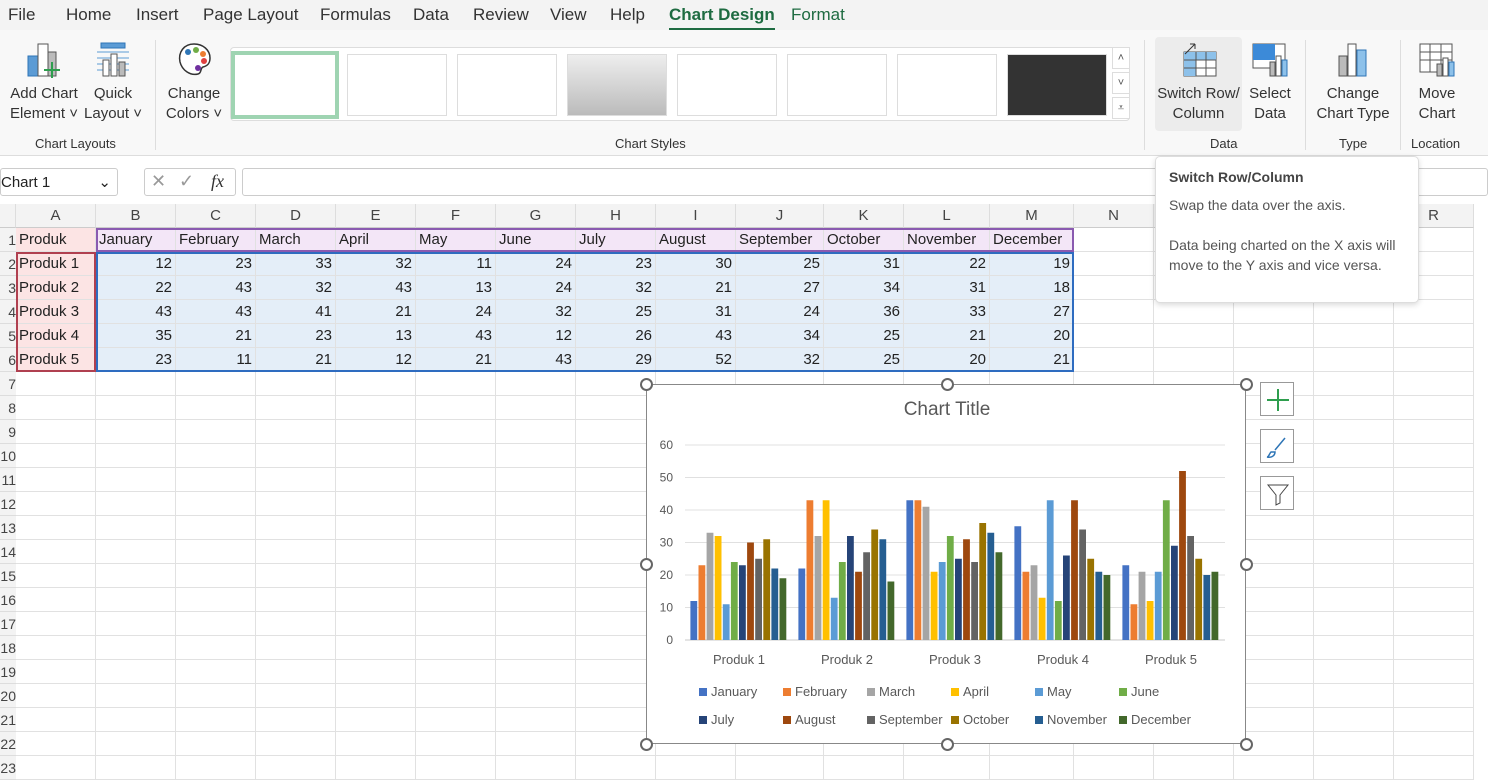 Image resolution: width=1488 pixels, height=780 pixels. Describe the element at coordinates (947, 216) in the screenshot. I see `column-header: L` at that location.